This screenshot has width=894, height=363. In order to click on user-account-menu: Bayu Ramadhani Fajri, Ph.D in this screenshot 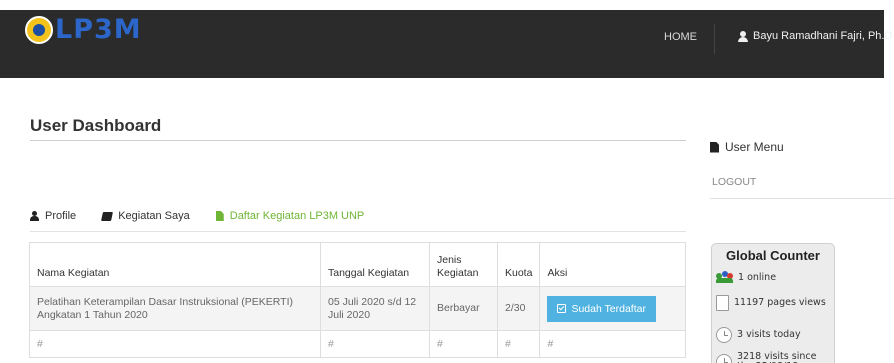, I will do `click(815, 36)`.